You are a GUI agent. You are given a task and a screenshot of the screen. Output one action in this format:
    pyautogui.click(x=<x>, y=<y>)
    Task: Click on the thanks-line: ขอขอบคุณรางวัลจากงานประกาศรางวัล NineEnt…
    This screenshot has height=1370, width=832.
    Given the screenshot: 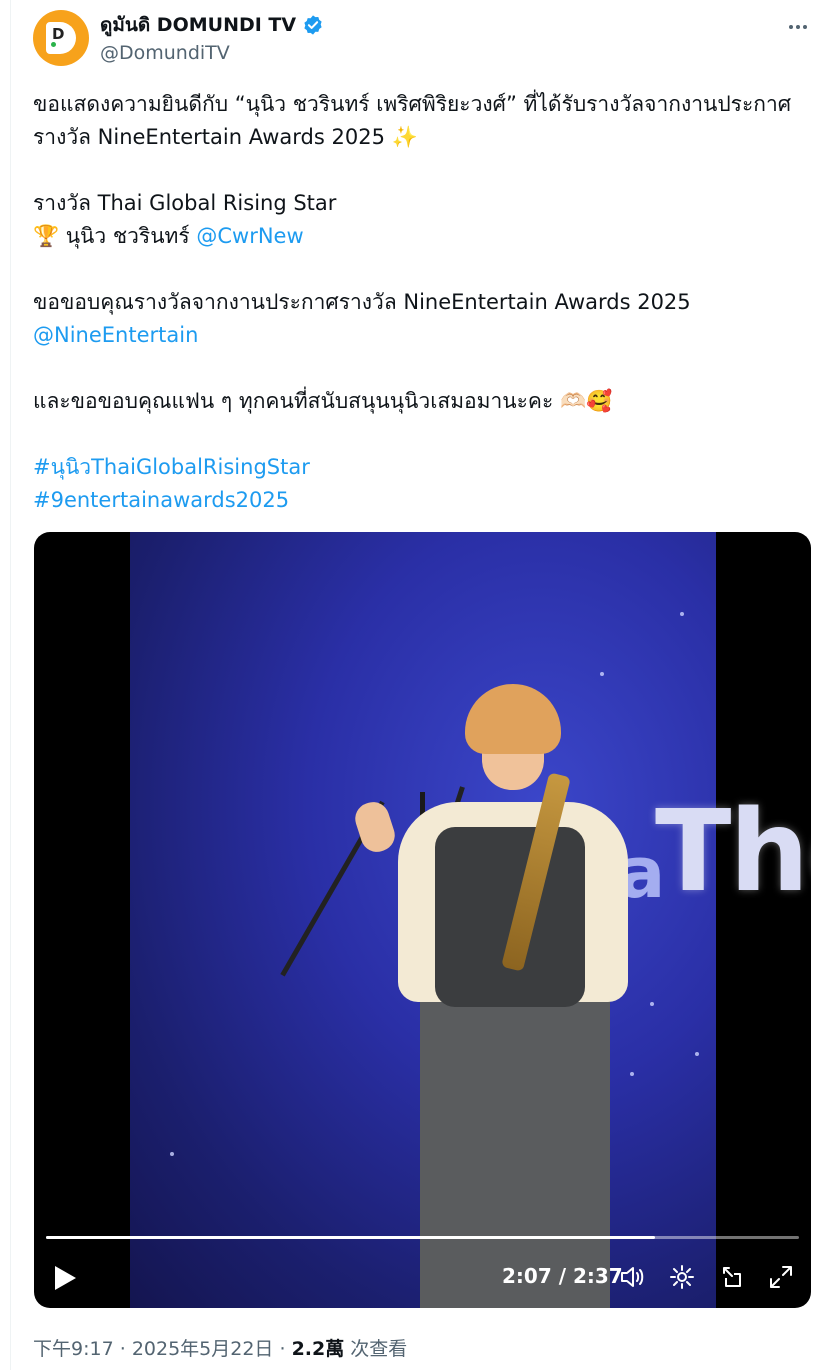 What is the action you would take?
    pyautogui.click(x=362, y=302)
    